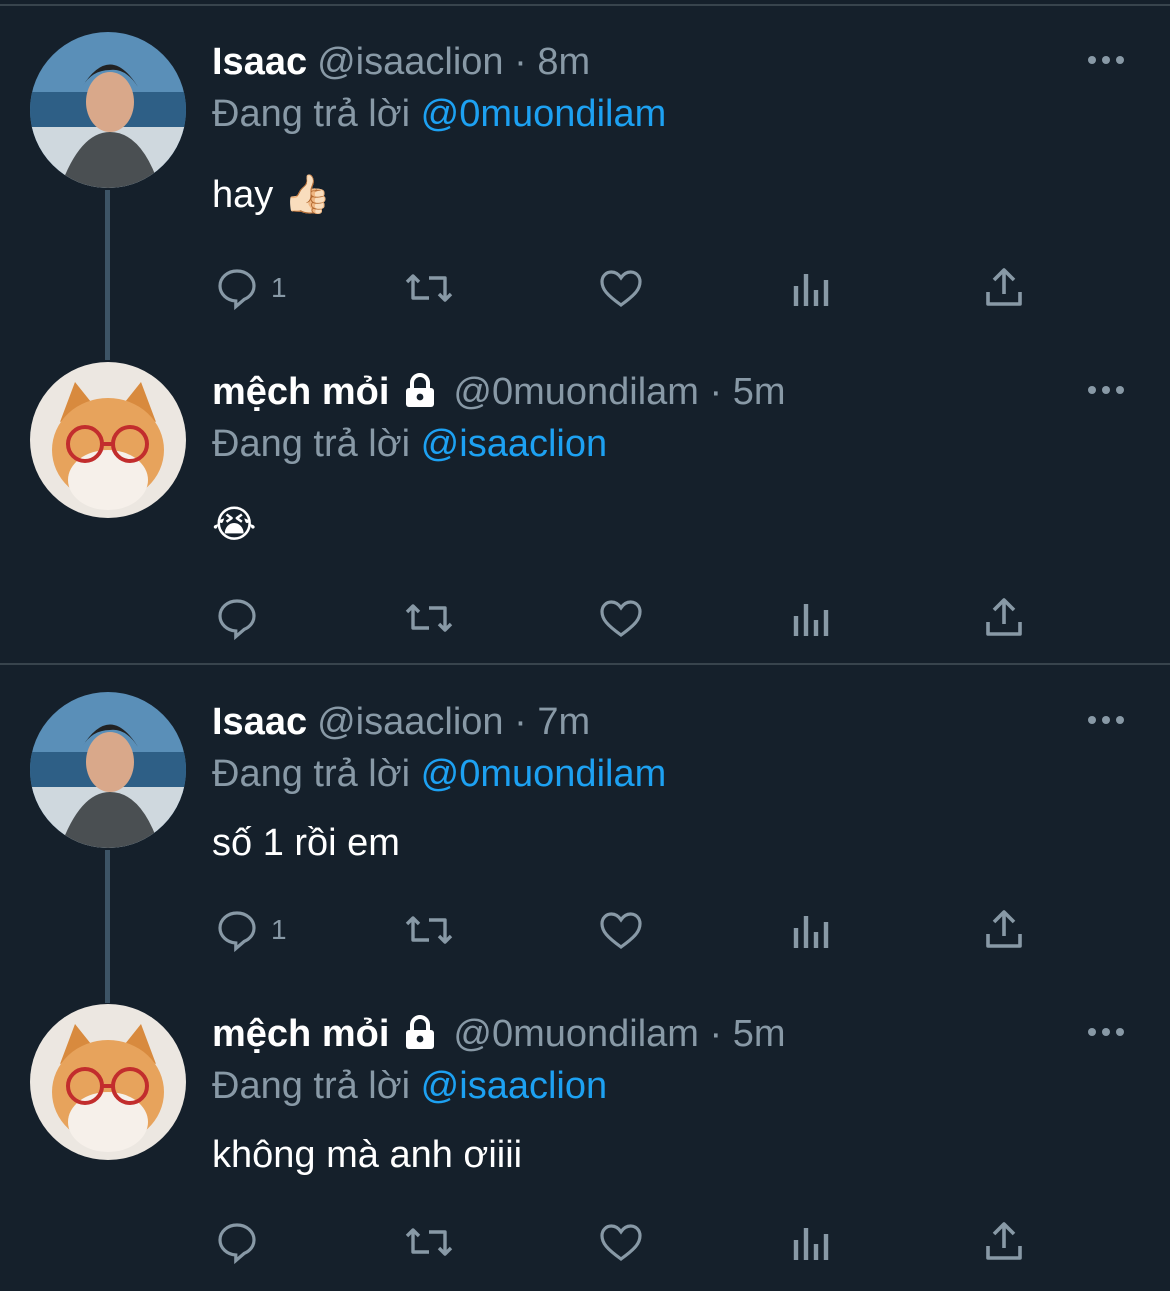  Describe the element at coordinates (307, 195) in the screenshot. I see `thumbs-up-emoji: 👍🏻` at that location.